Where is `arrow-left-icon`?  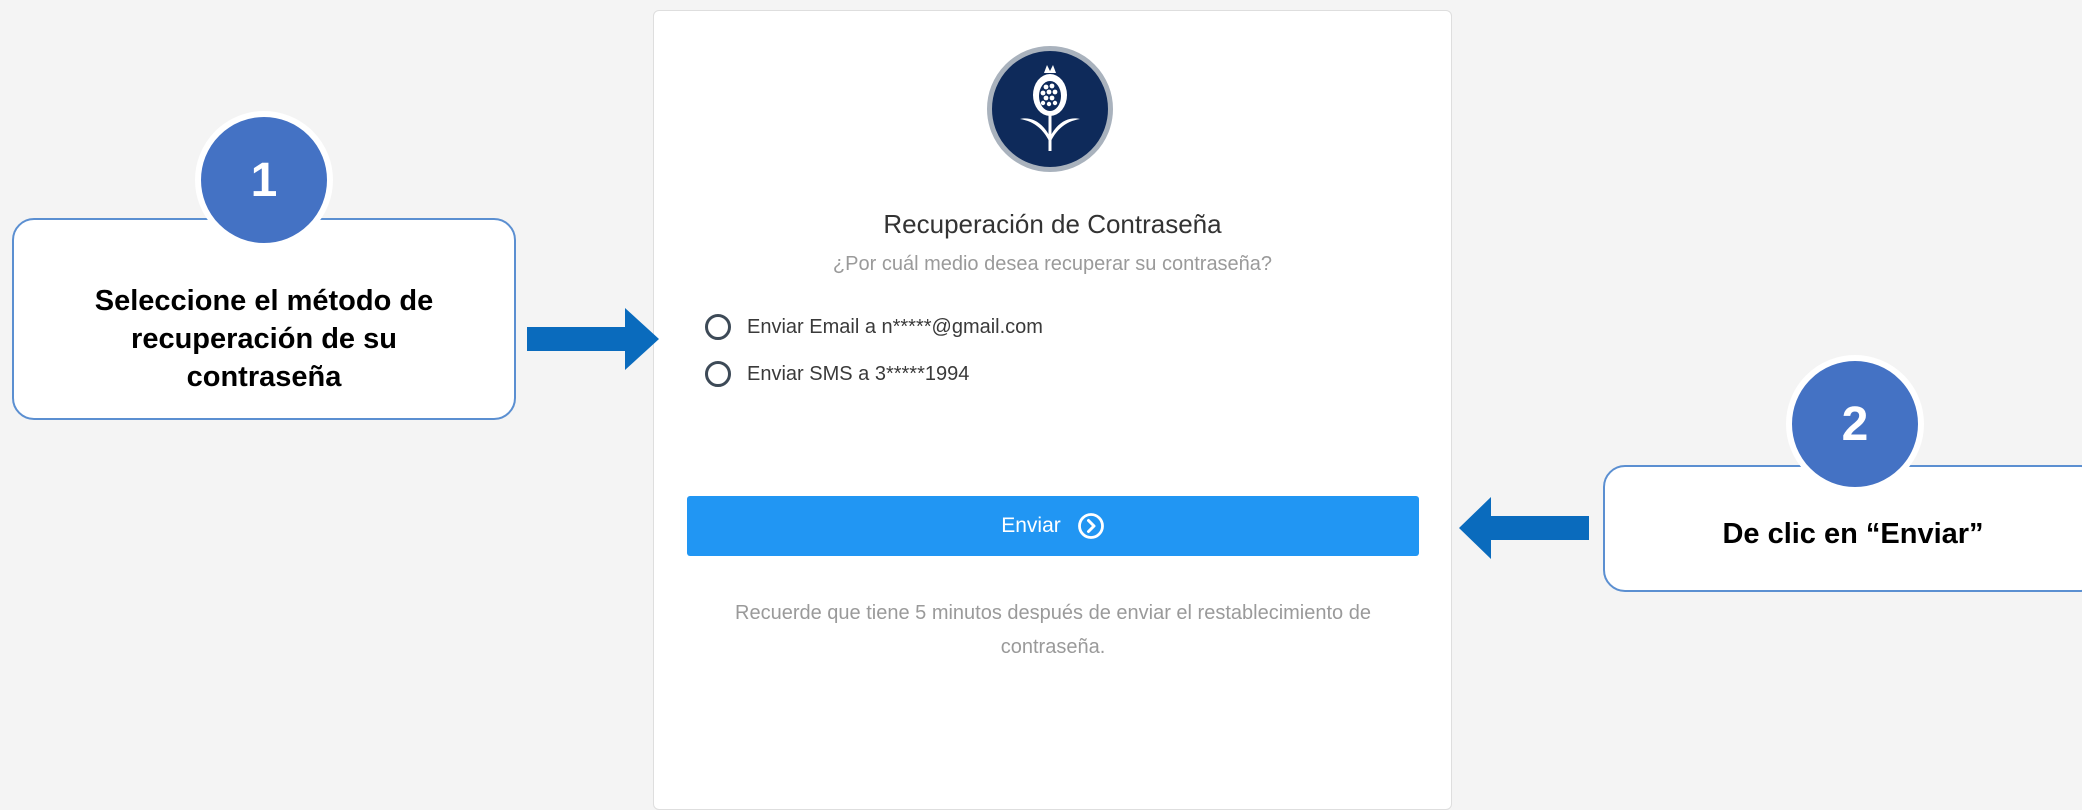 arrow-left-icon is located at coordinates (1524, 528).